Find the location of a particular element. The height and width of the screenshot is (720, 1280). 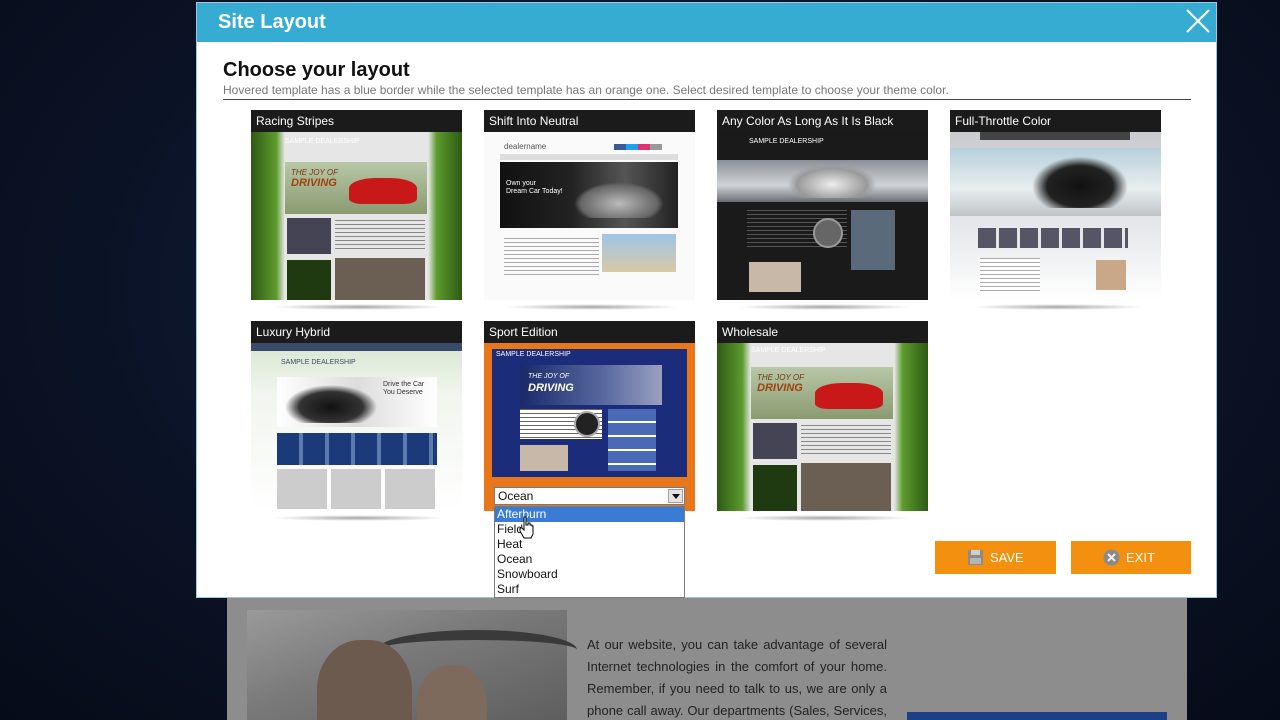

thumbnail-lux-text: Drive the Car is located at coordinates (404, 384).